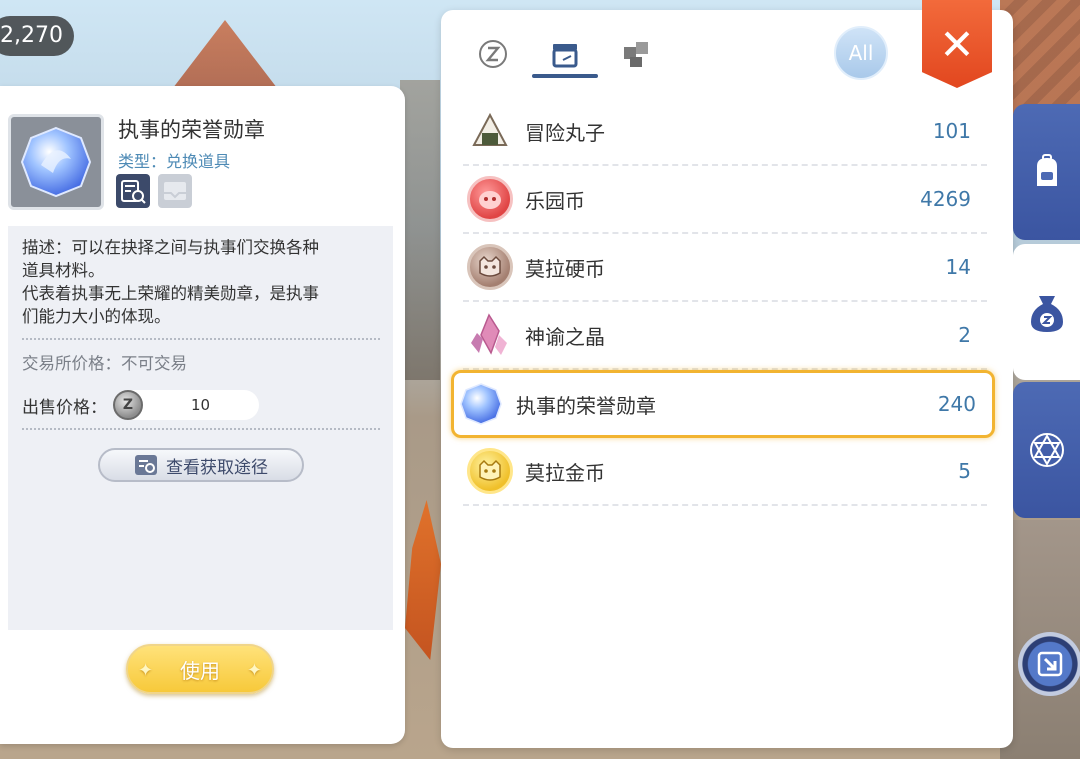  Describe the element at coordinates (555, 200) in the screenshot. I see `item-name: 乐园币` at that location.